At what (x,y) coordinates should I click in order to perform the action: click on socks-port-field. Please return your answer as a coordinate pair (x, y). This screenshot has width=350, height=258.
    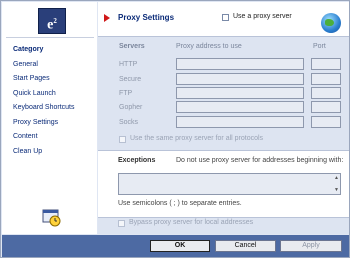
    Looking at the image, I should click on (326, 122).